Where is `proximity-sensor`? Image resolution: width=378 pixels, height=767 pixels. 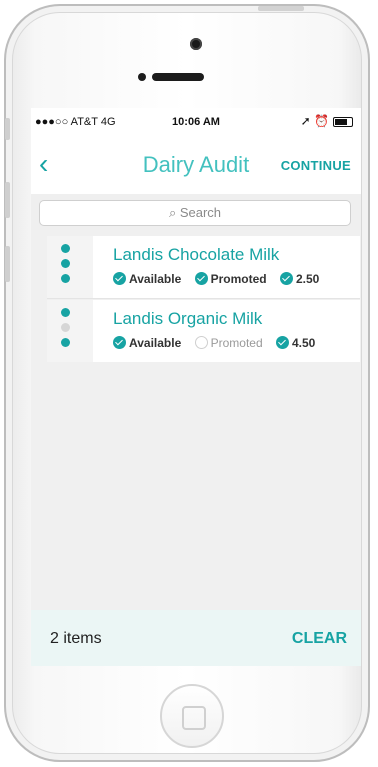
proximity-sensor is located at coordinates (142, 77).